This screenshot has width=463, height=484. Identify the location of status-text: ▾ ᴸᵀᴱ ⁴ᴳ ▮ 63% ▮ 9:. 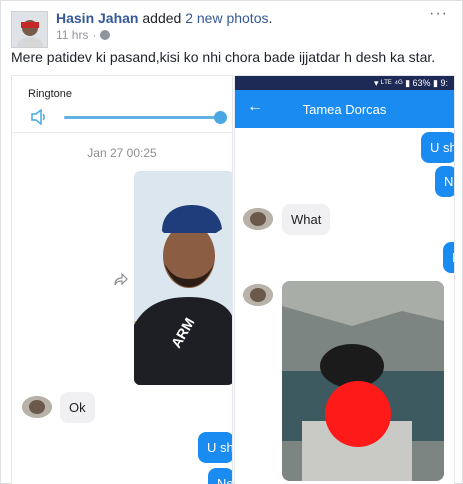
(410, 83).